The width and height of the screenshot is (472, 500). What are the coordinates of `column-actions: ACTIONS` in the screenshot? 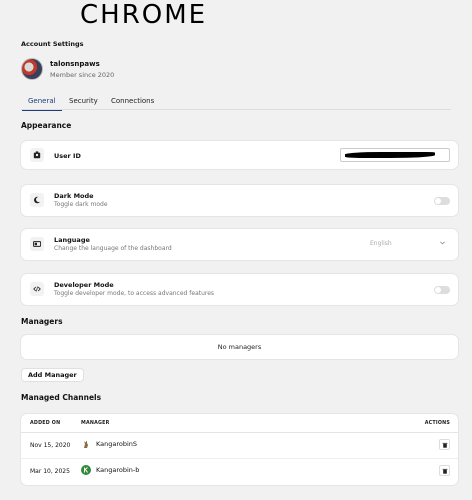 It's located at (437, 423).